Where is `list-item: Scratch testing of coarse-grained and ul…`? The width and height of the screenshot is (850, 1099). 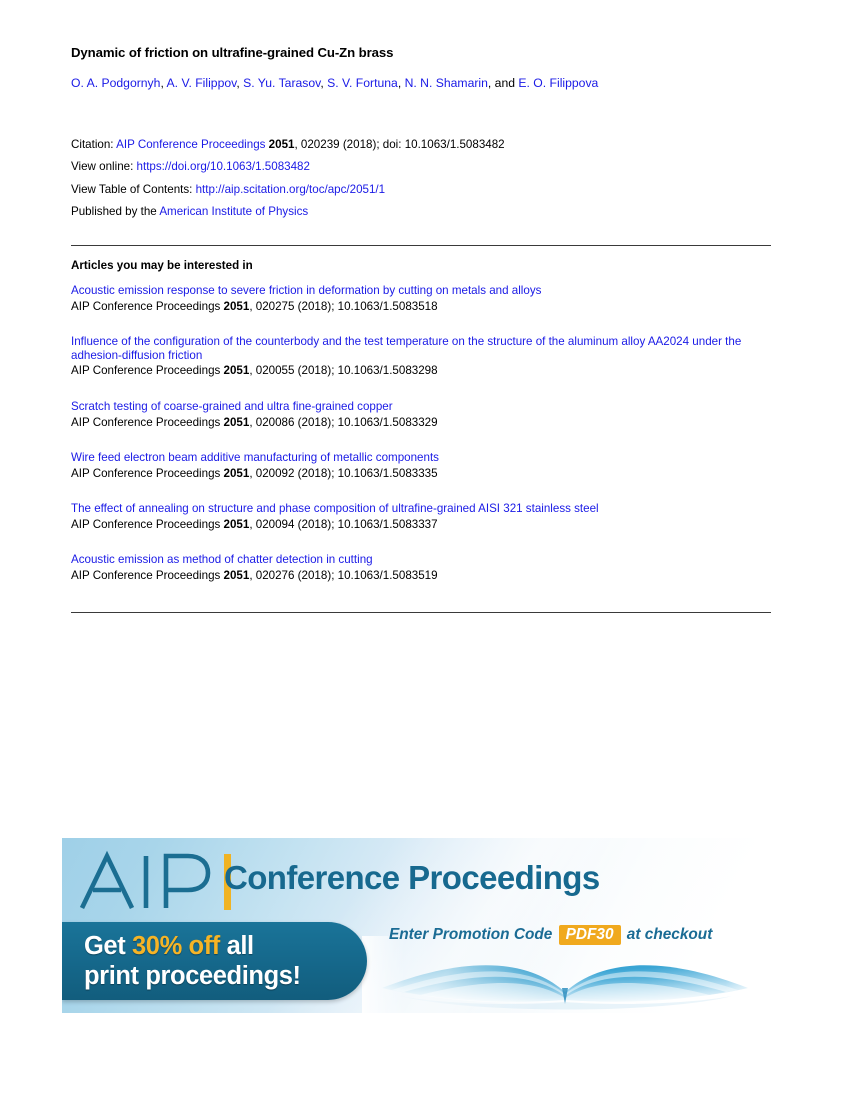 list-item: Scratch testing of coarse-grained and ul… is located at coordinates (421, 415).